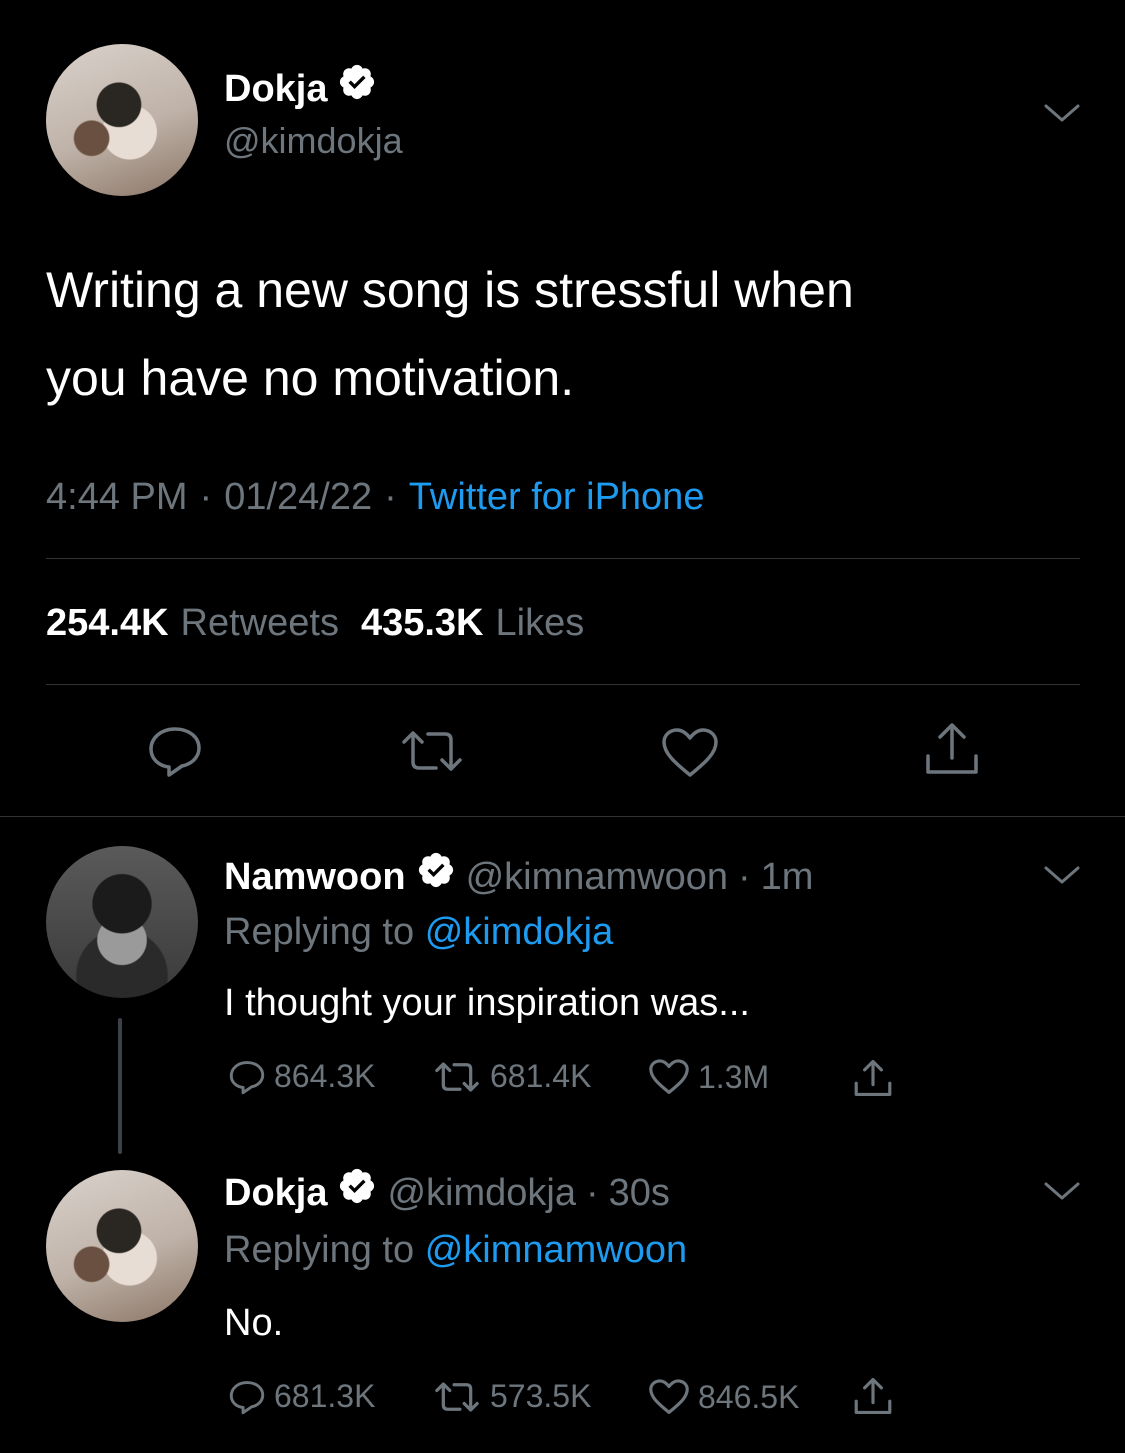  I want to click on tweet-date: 01/24/22, so click(298, 497).